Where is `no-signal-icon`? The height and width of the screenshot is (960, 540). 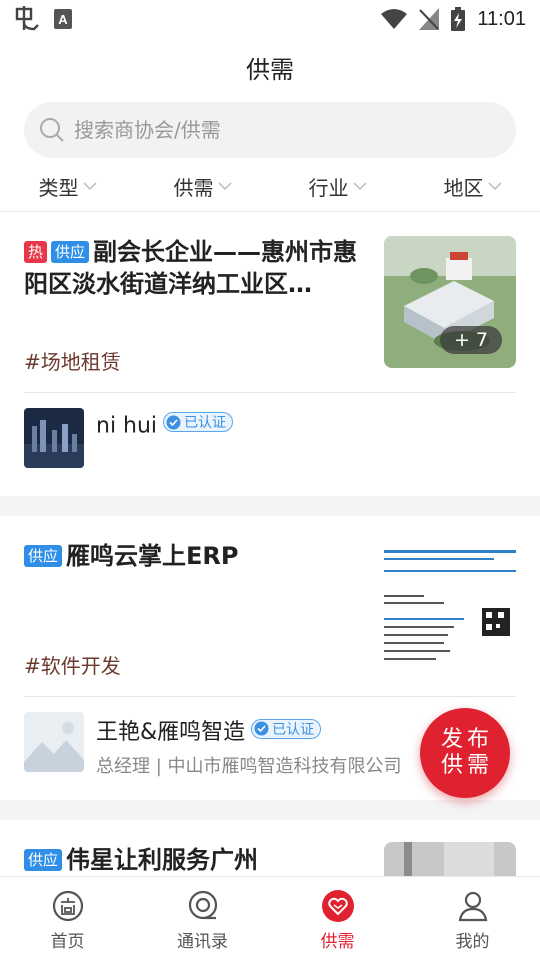 no-signal-icon is located at coordinates (429, 19).